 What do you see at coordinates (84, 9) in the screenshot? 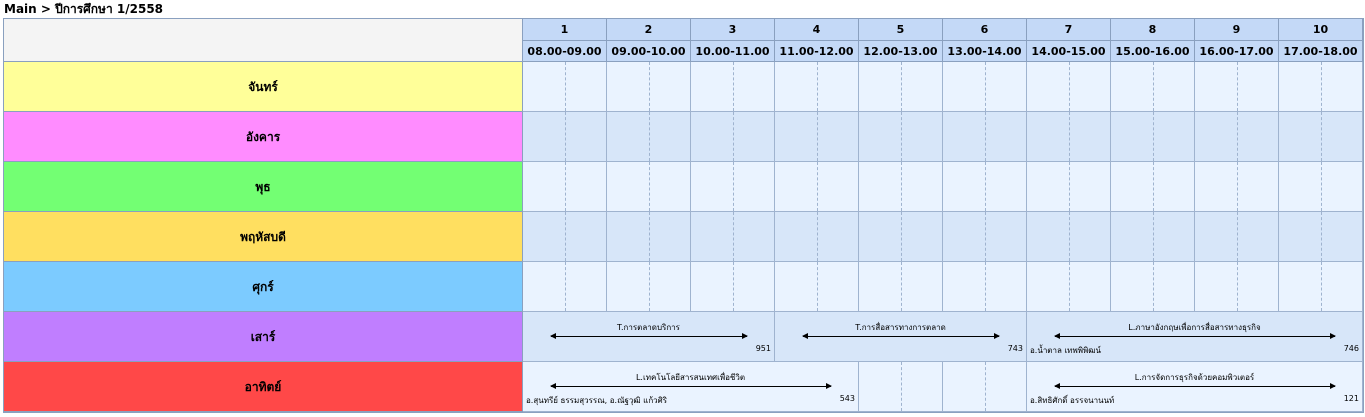
I see `breadcrumb: Main > ปีการศึกษา 1/2558` at bounding box center [84, 9].